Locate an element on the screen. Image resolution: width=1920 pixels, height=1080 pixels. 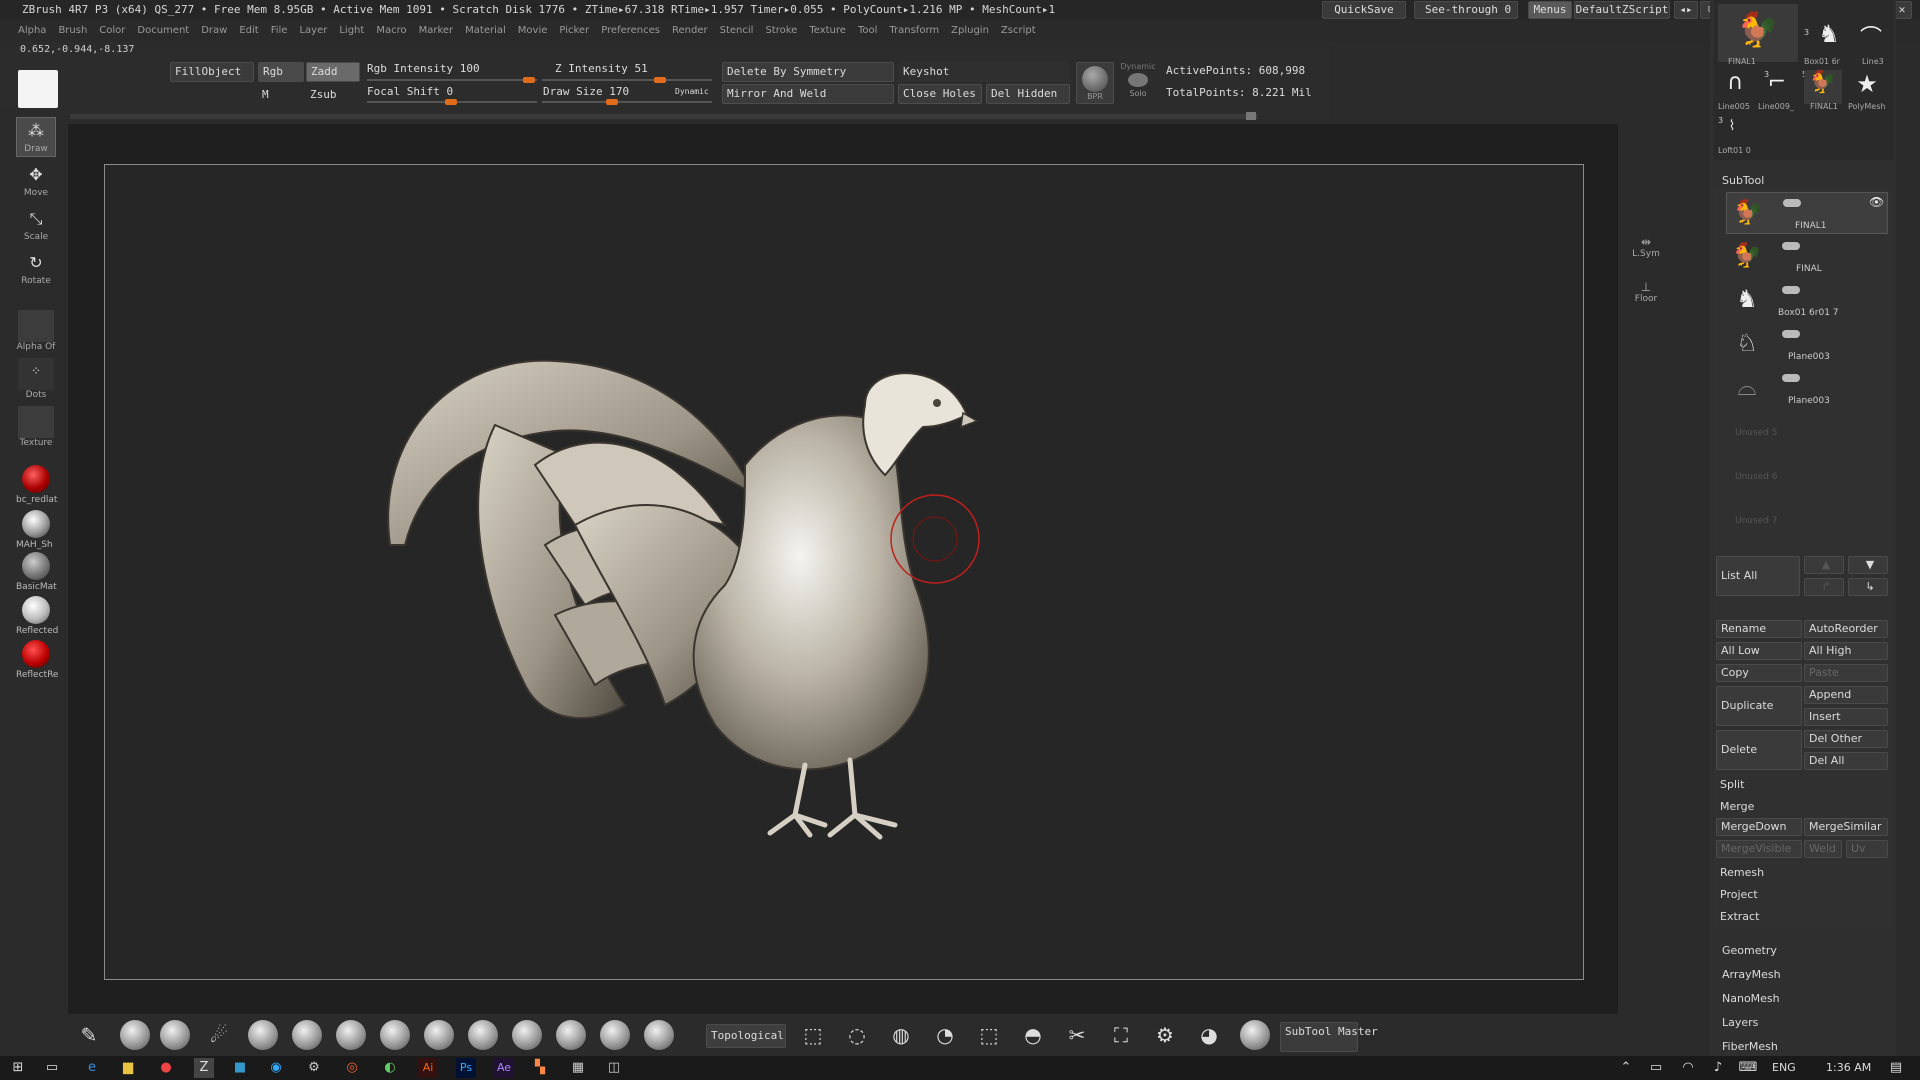
move-down-icon: ▼ is located at coordinates (1868, 565).